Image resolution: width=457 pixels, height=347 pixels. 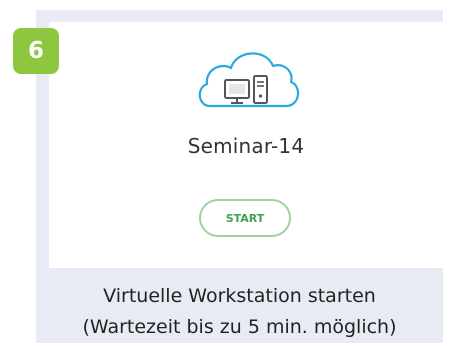 I want to click on caption-title: Virtuelle Workstation starten, so click(x=239, y=296).